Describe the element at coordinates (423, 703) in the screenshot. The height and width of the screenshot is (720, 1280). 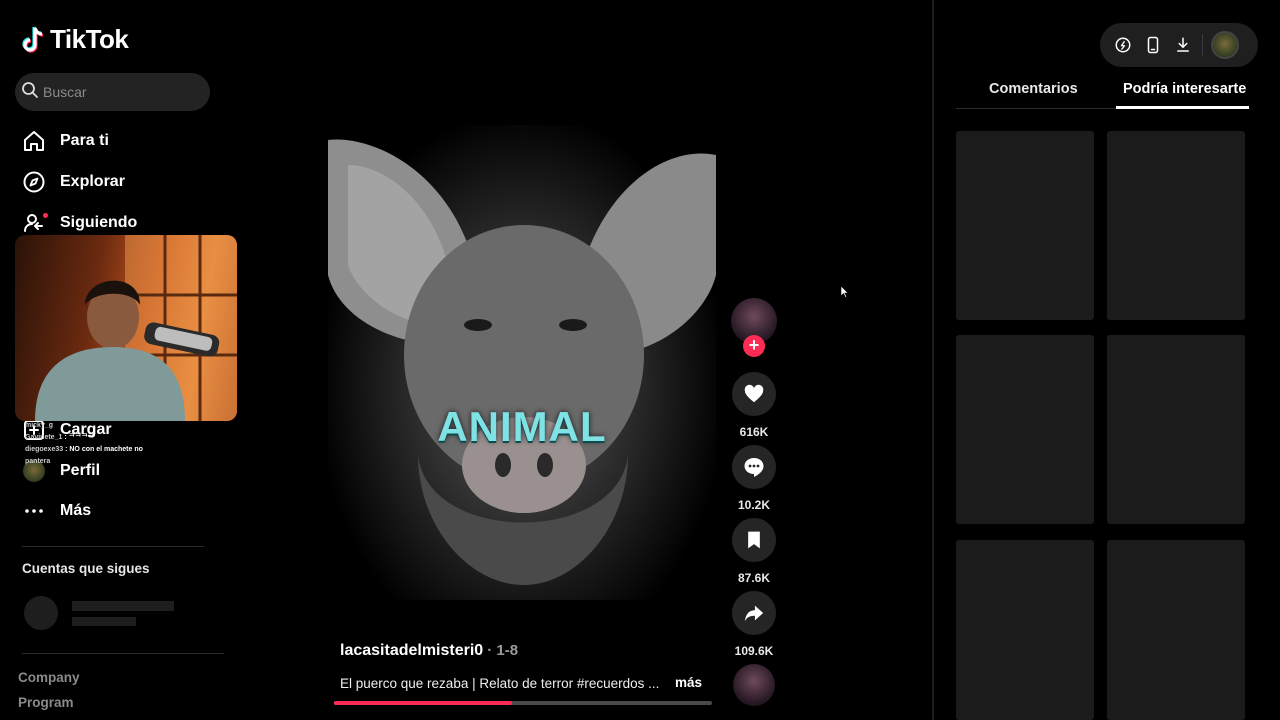
I see `video-progress-fill` at that location.